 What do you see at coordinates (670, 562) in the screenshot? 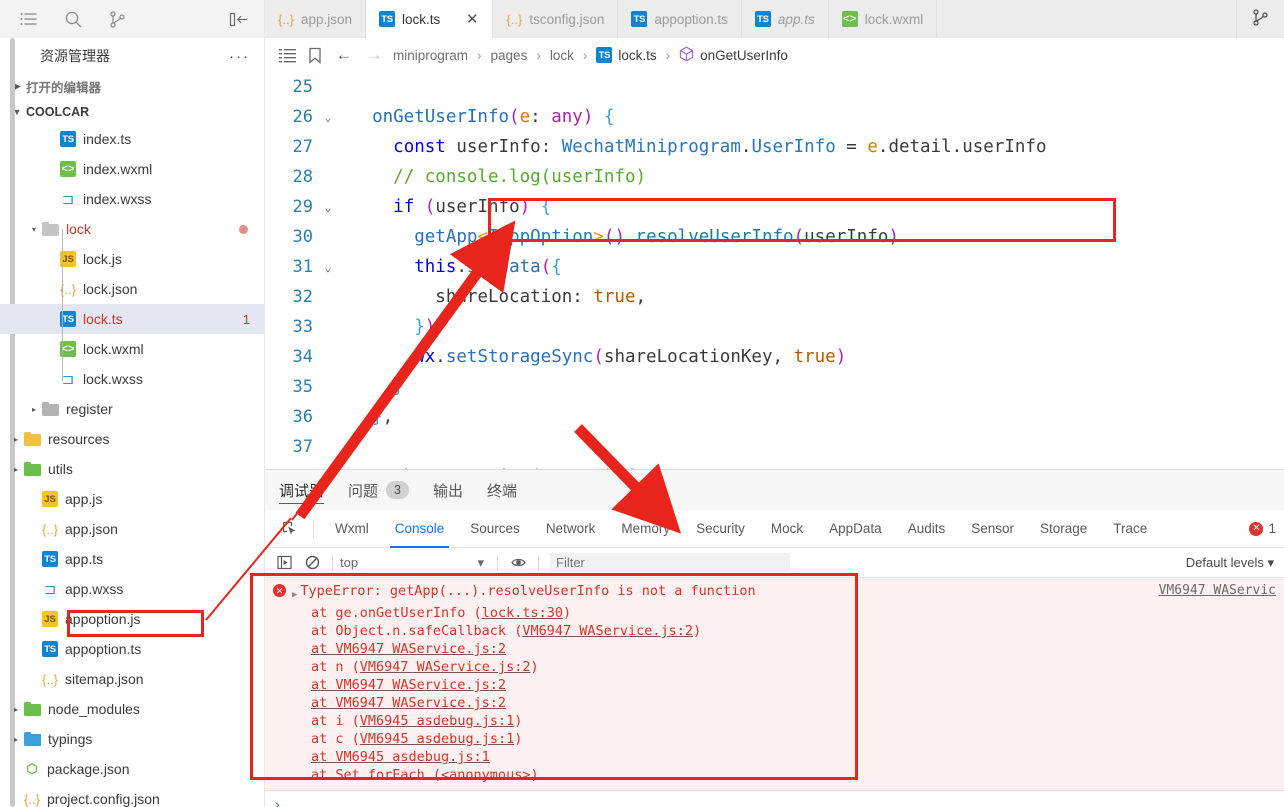
I see `console-filter-input` at bounding box center [670, 562].